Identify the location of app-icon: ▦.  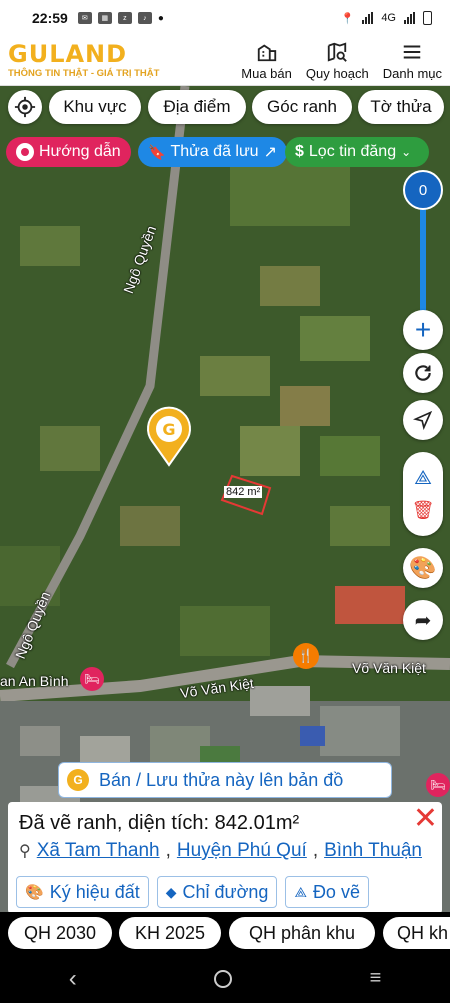
(104, 18).